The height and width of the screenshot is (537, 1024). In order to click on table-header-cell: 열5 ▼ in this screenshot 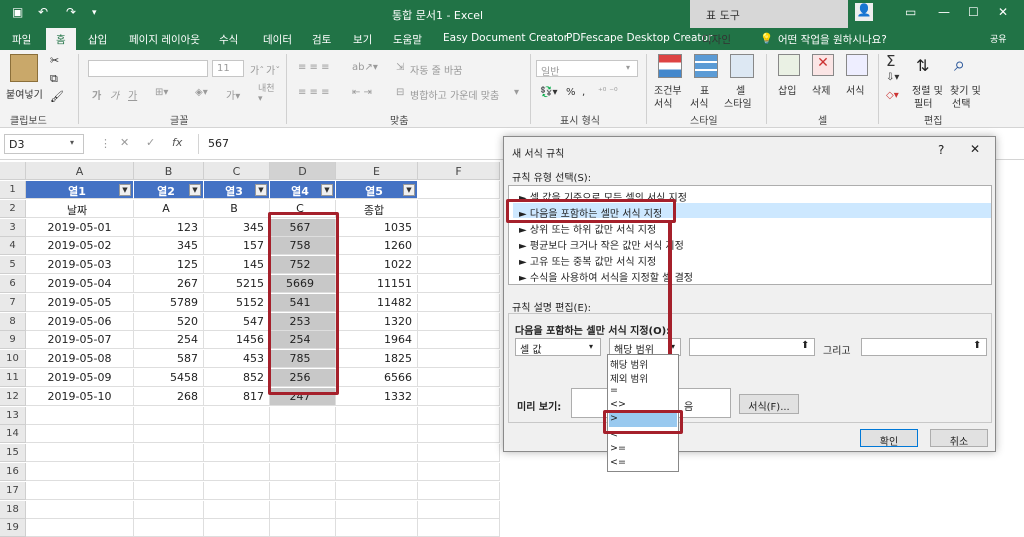, I will do `click(377, 190)`.